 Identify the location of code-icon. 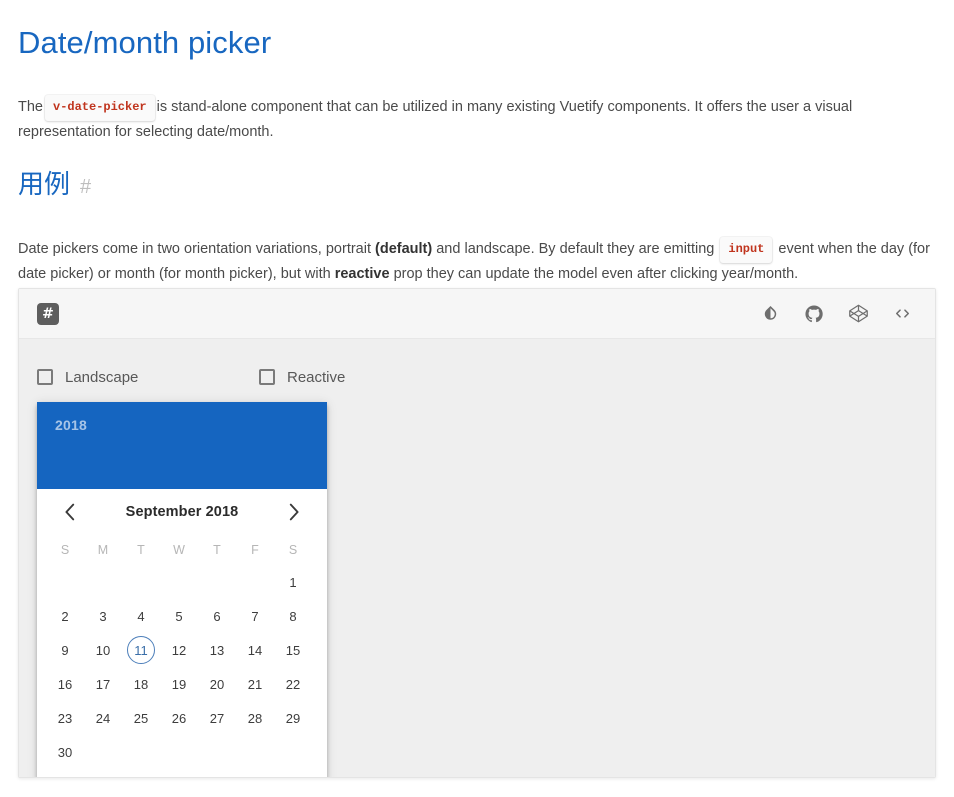
(902, 314).